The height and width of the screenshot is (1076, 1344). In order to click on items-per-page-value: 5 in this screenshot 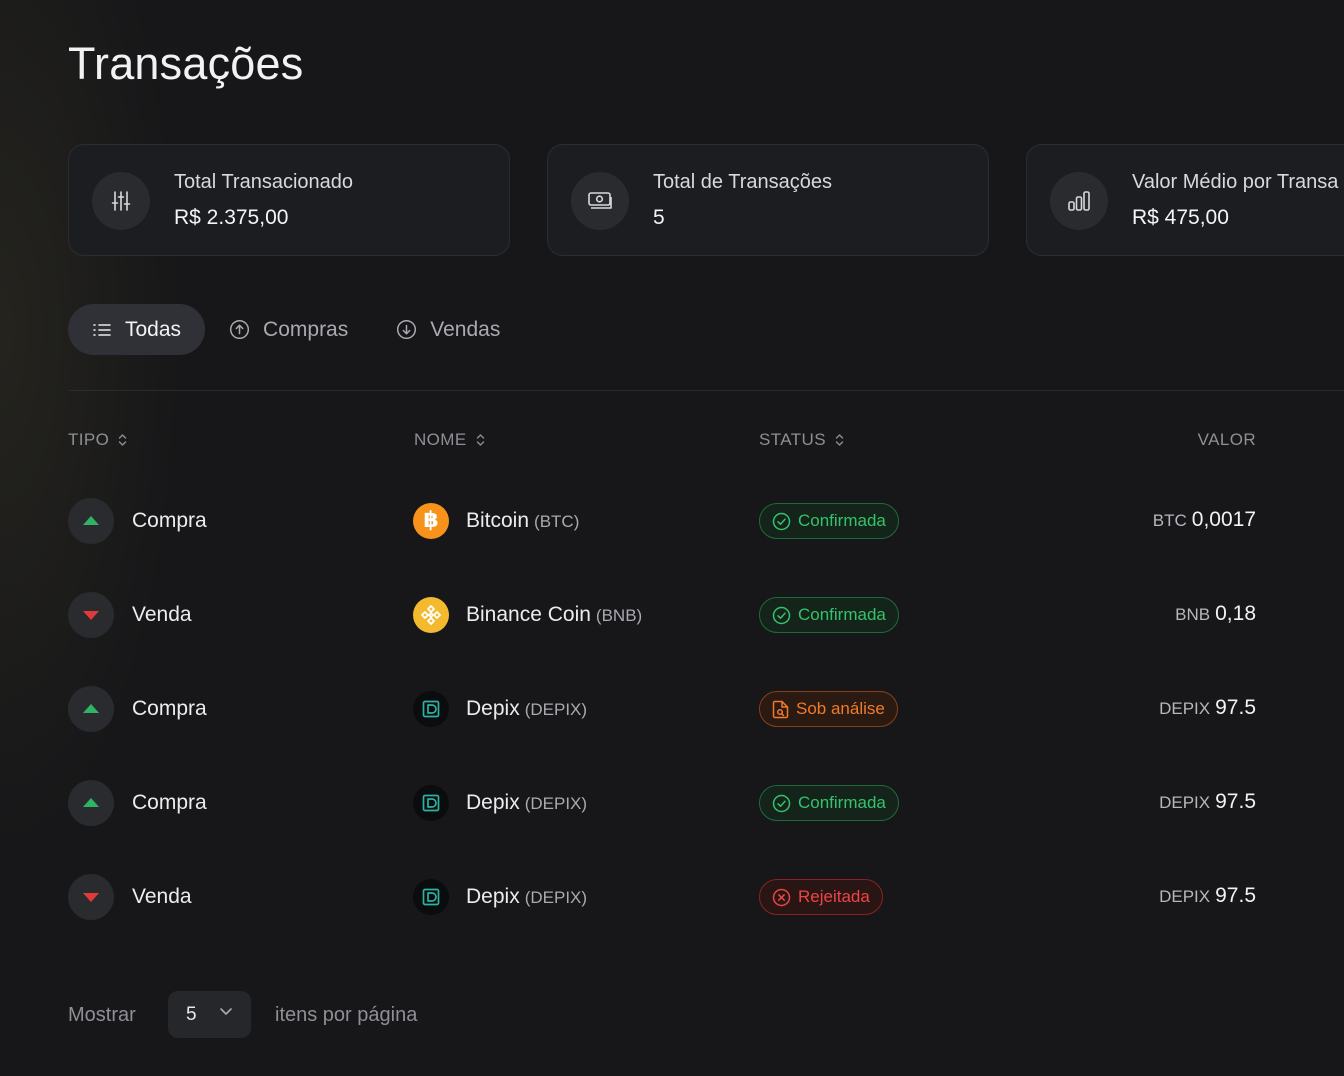, I will do `click(191, 1014)`.